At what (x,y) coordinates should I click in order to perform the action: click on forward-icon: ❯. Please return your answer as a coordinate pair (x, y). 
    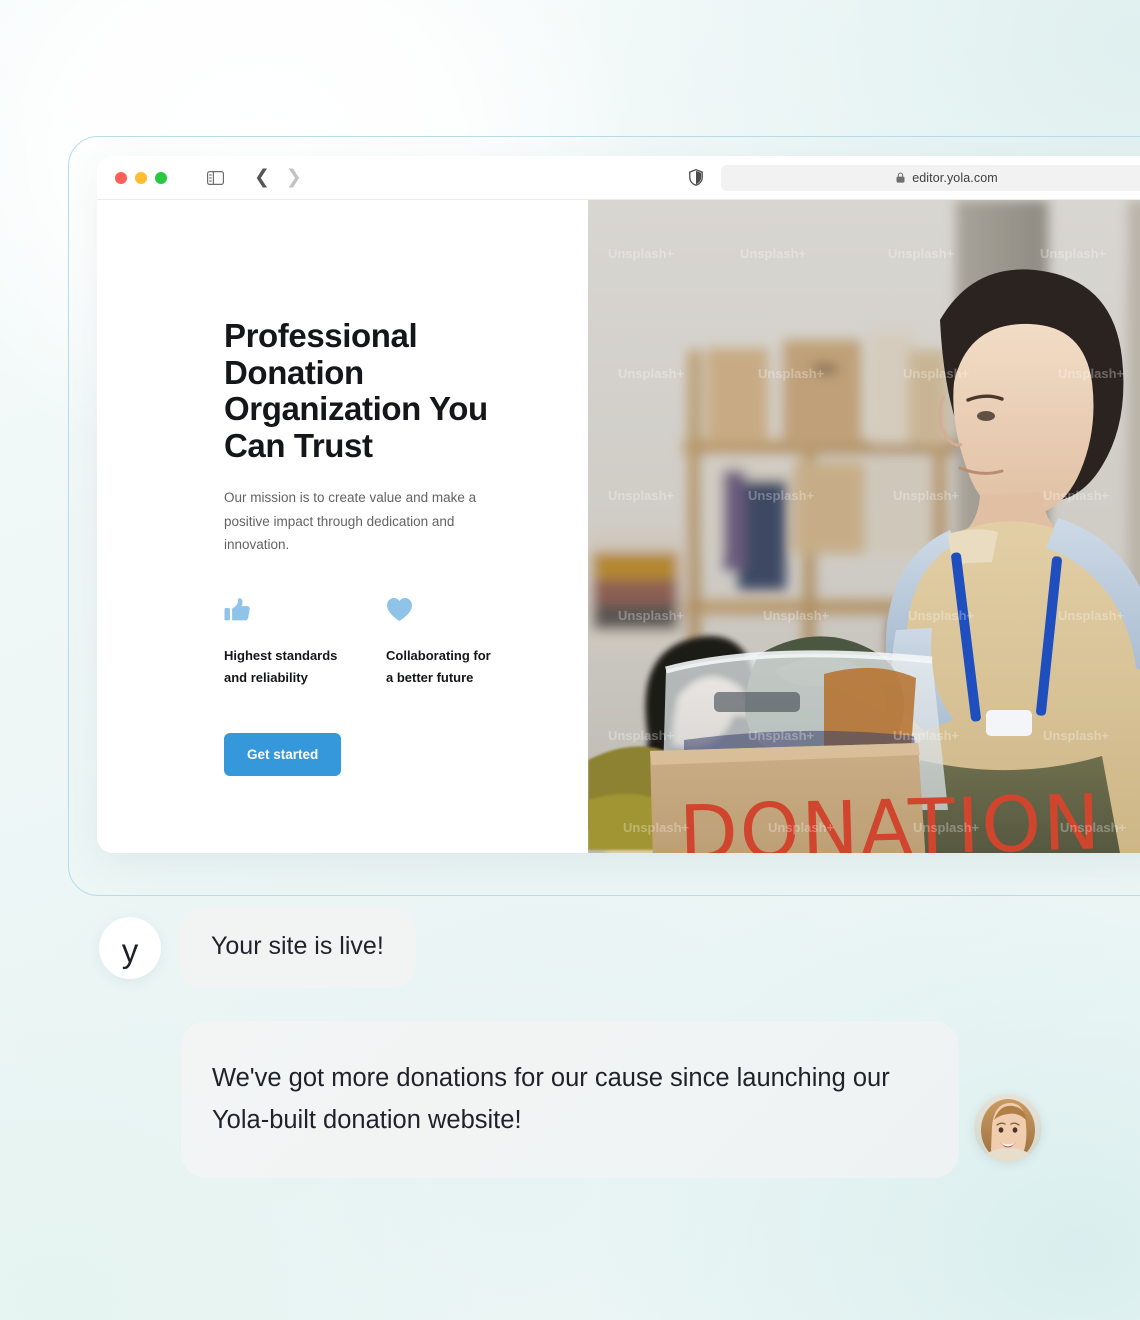
    Looking at the image, I should click on (293, 177).